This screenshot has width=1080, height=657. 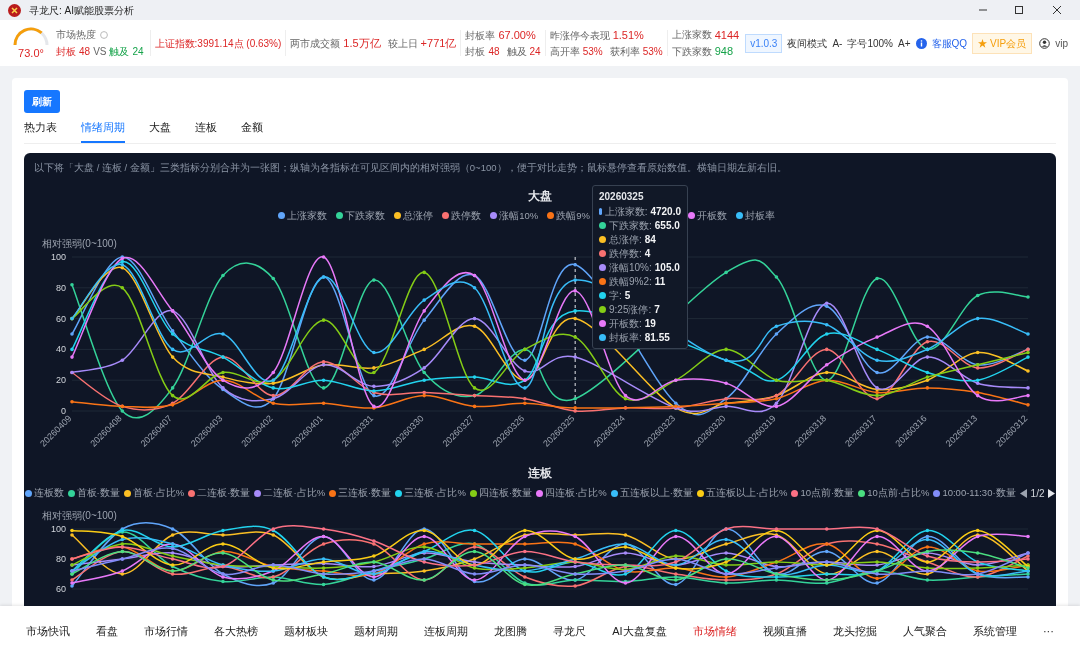 I want to click on nav-item: AI大盘复盘, so click(x=639, y=631).